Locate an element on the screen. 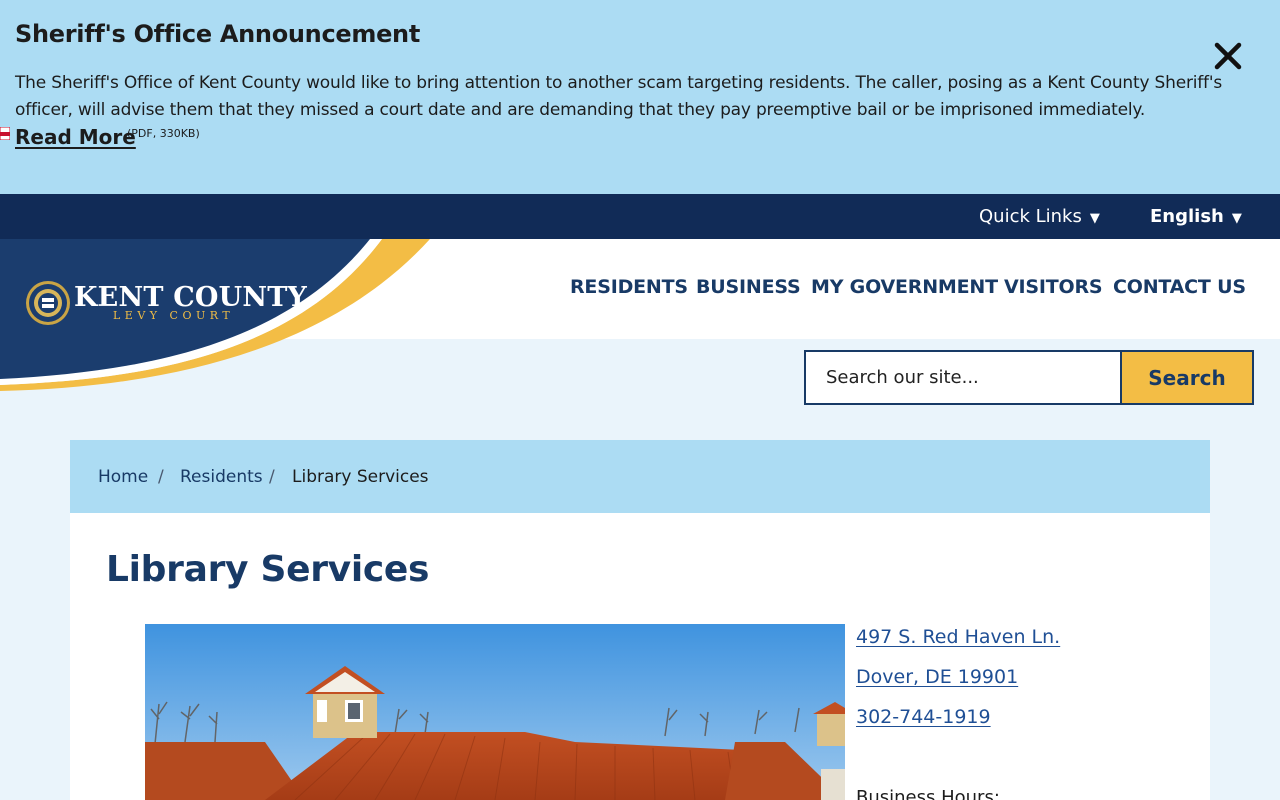 Image resolution: width=1280 pixels, height=800 pixels. nav-business: BUSINESS is located at coordinates (748, 289).